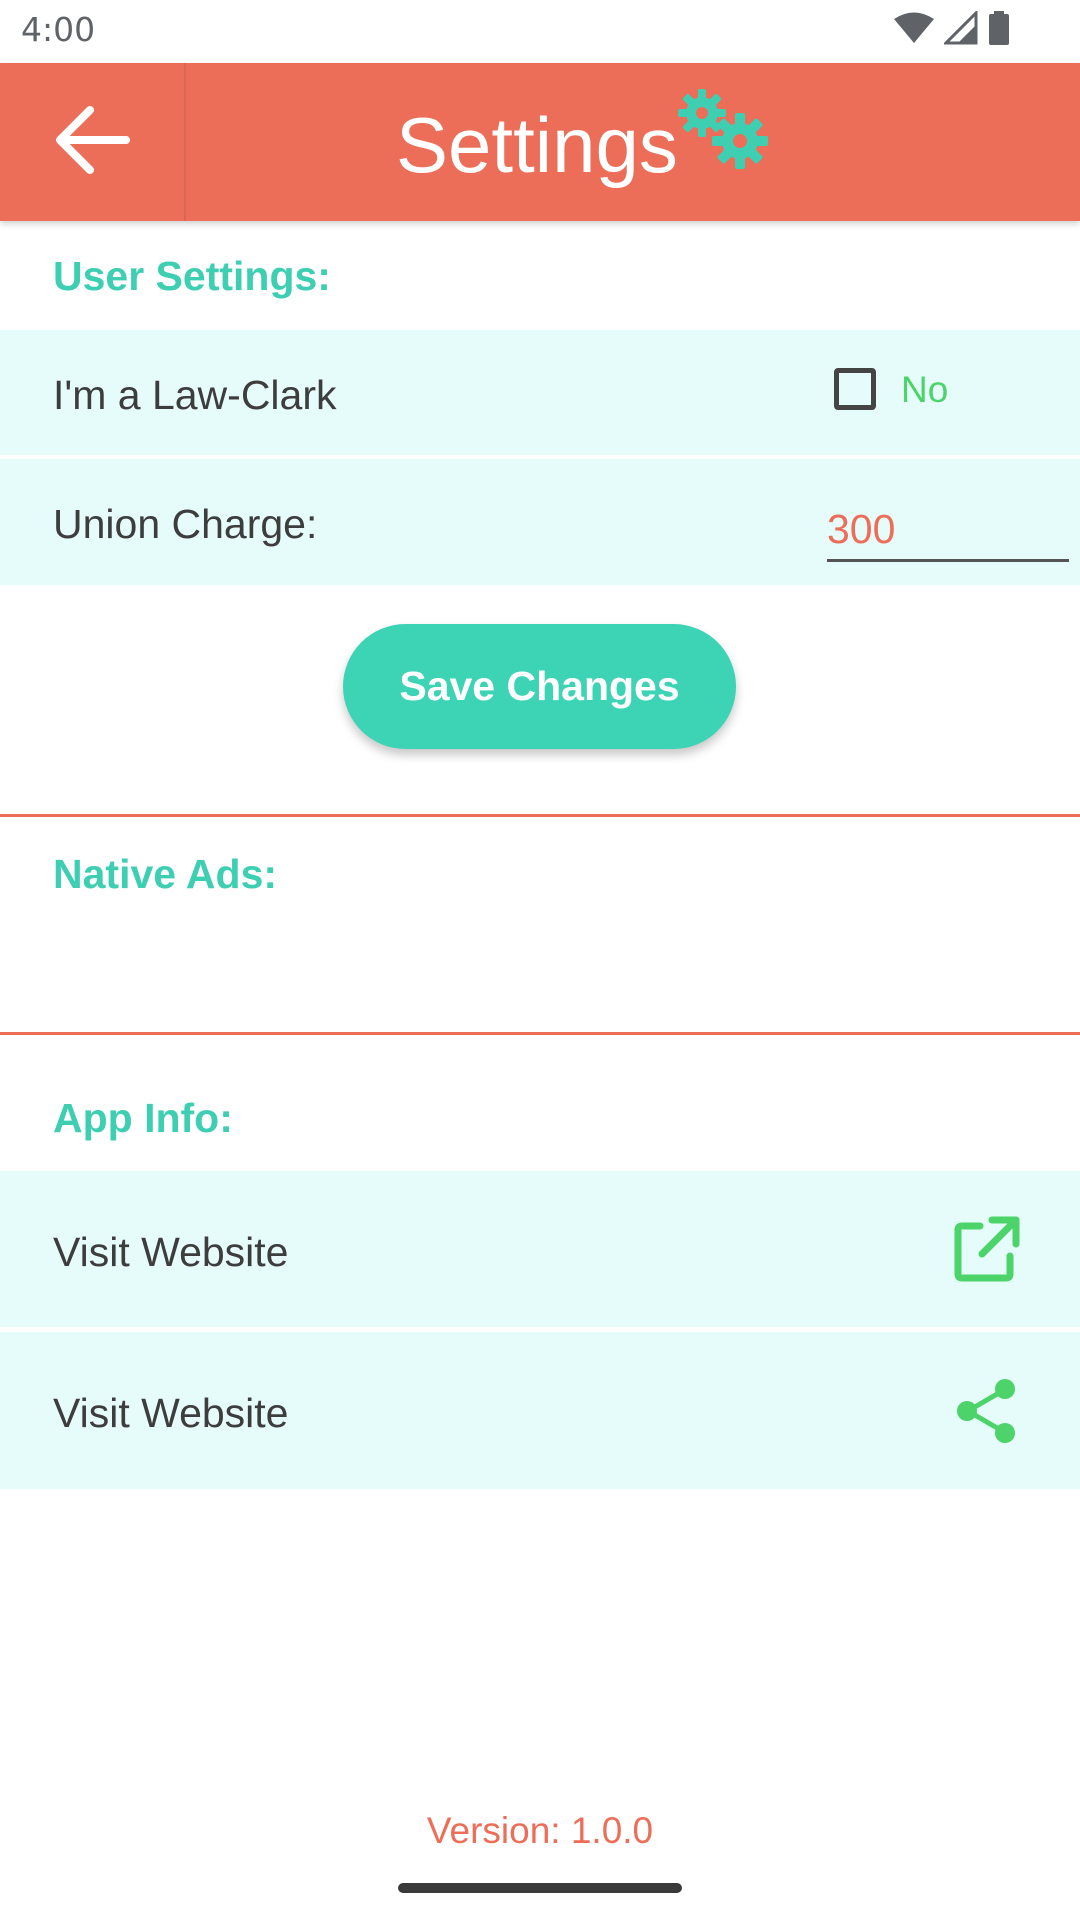  Describe the element at coordinates (540, 1249) in the screenshot. I see `visit-website-row: Visit Website` at that location.